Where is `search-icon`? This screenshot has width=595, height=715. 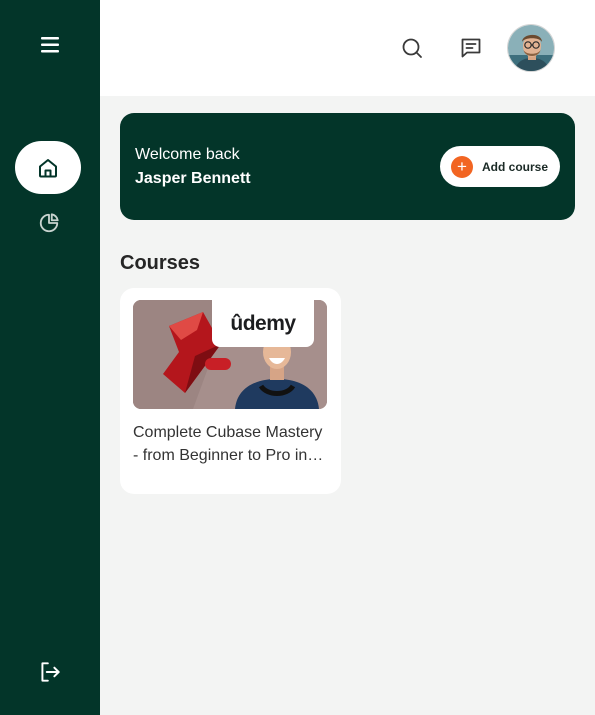 search-icon is located at coordinates (412, 48).